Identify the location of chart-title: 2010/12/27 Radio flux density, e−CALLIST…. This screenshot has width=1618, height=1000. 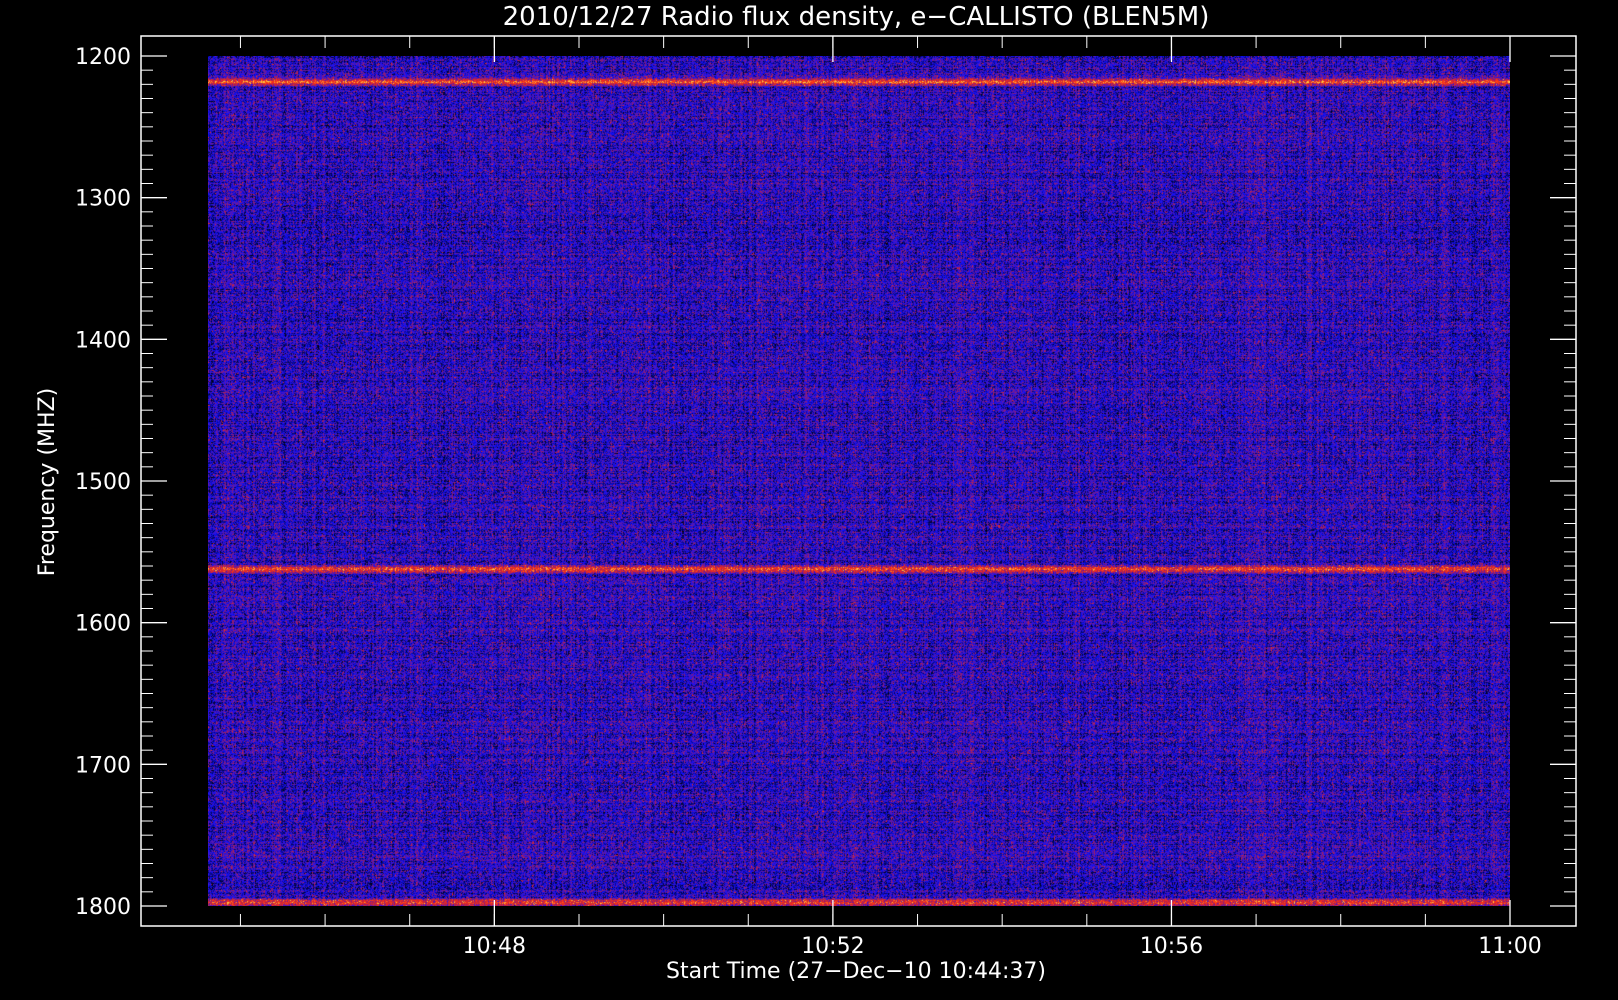
(856, 17).